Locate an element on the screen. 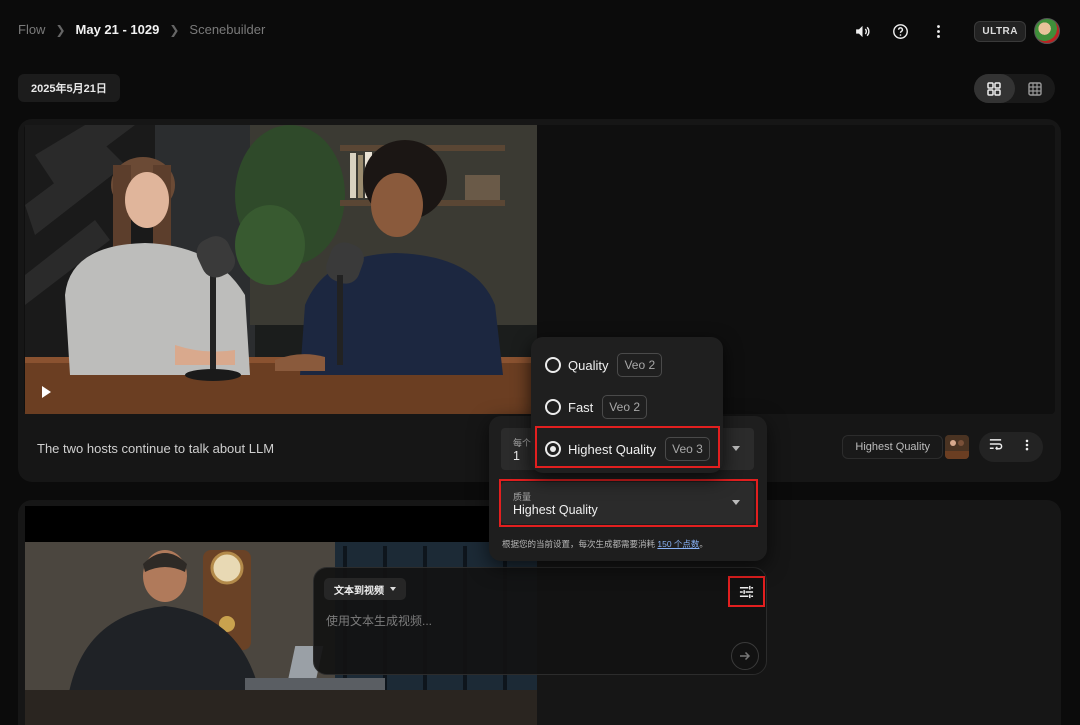 Image resolution: width=1080 pixels, height=725 pixels. breadcrumb-flow: Flow is located at coordinates (31, 29).